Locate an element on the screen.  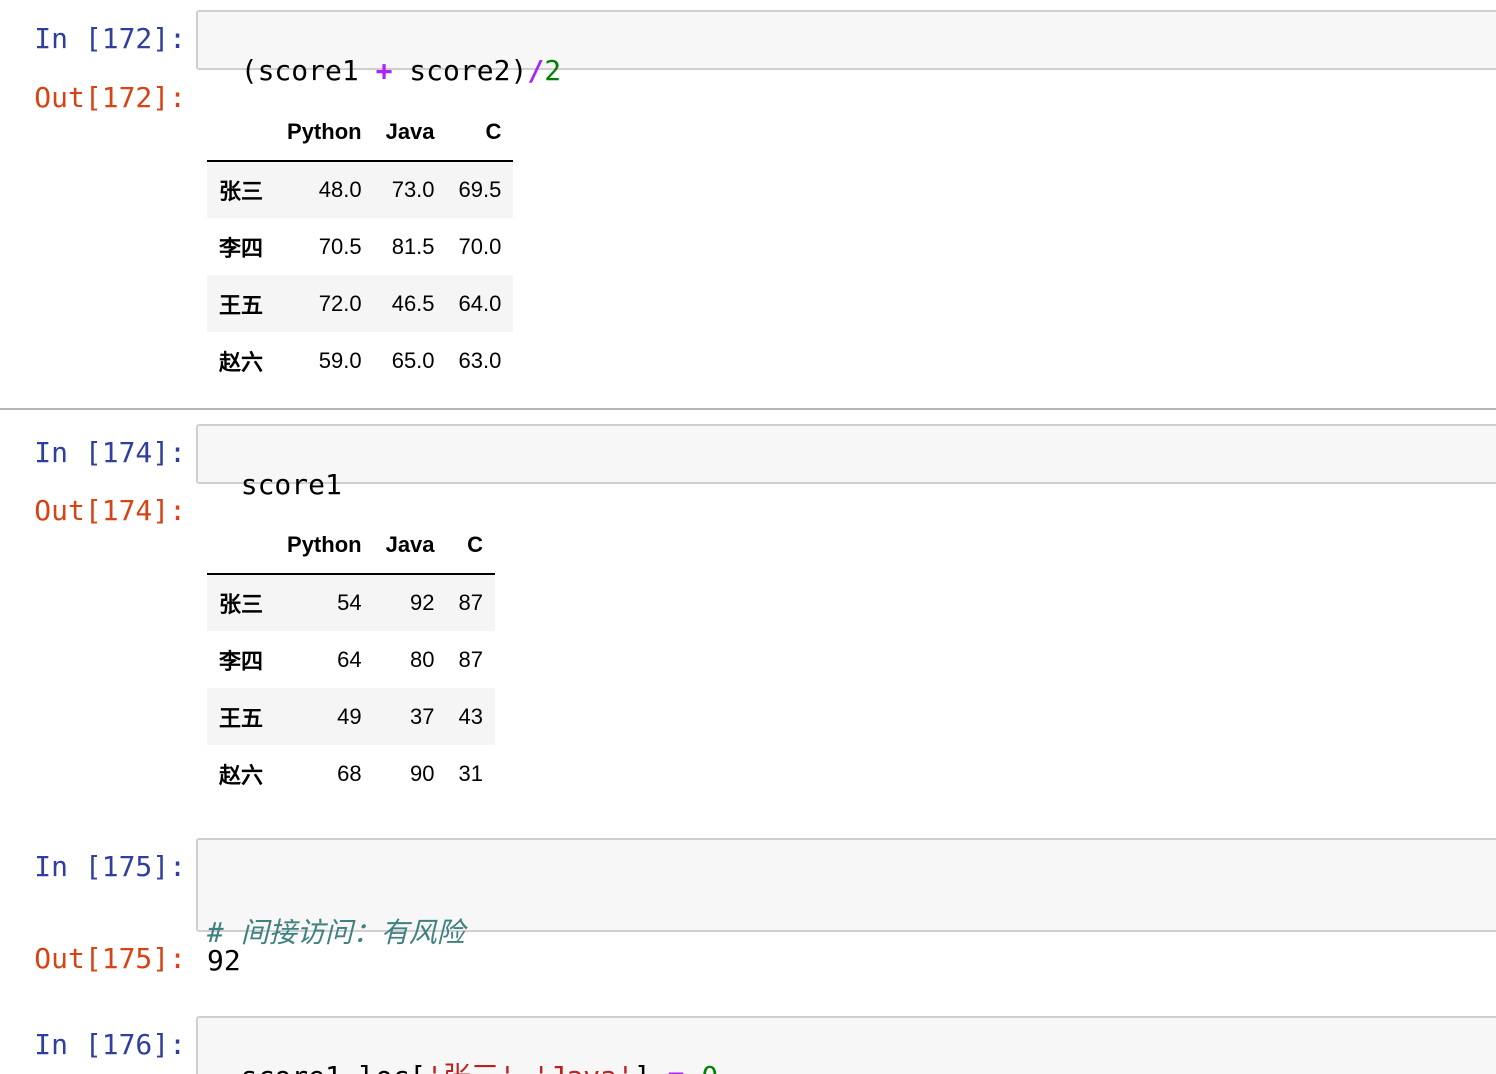
table-cell: 92 is located at coordinates (422, 602).